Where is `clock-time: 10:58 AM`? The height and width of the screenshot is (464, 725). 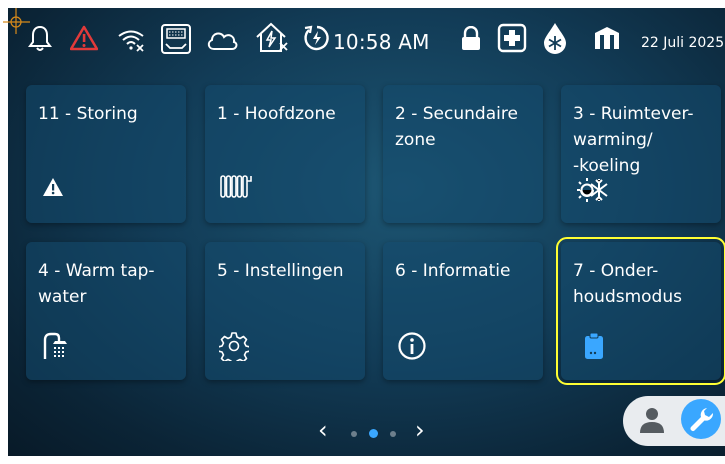
clock-time: 10:58 AM is located at coordinates (381, 42).